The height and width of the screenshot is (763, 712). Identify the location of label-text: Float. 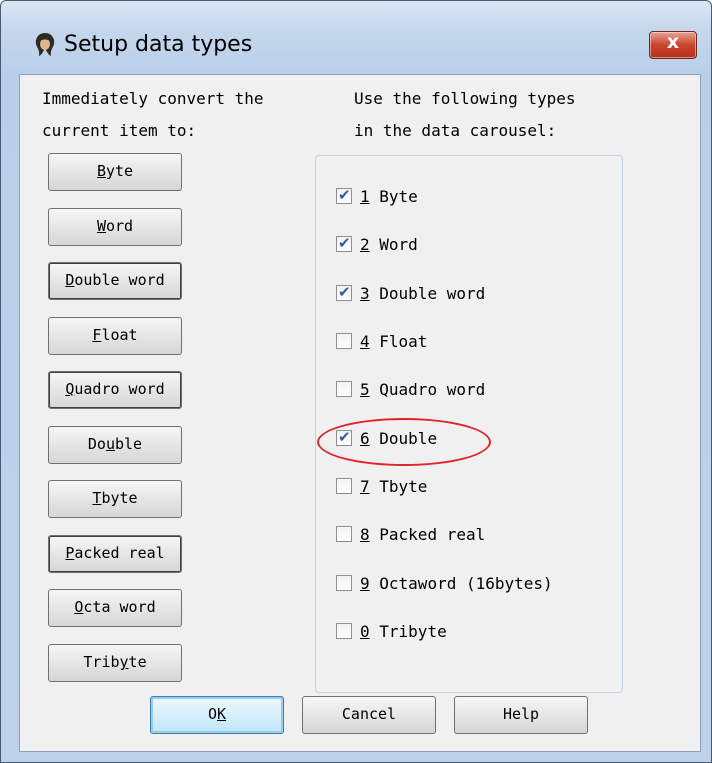
(398, 341).